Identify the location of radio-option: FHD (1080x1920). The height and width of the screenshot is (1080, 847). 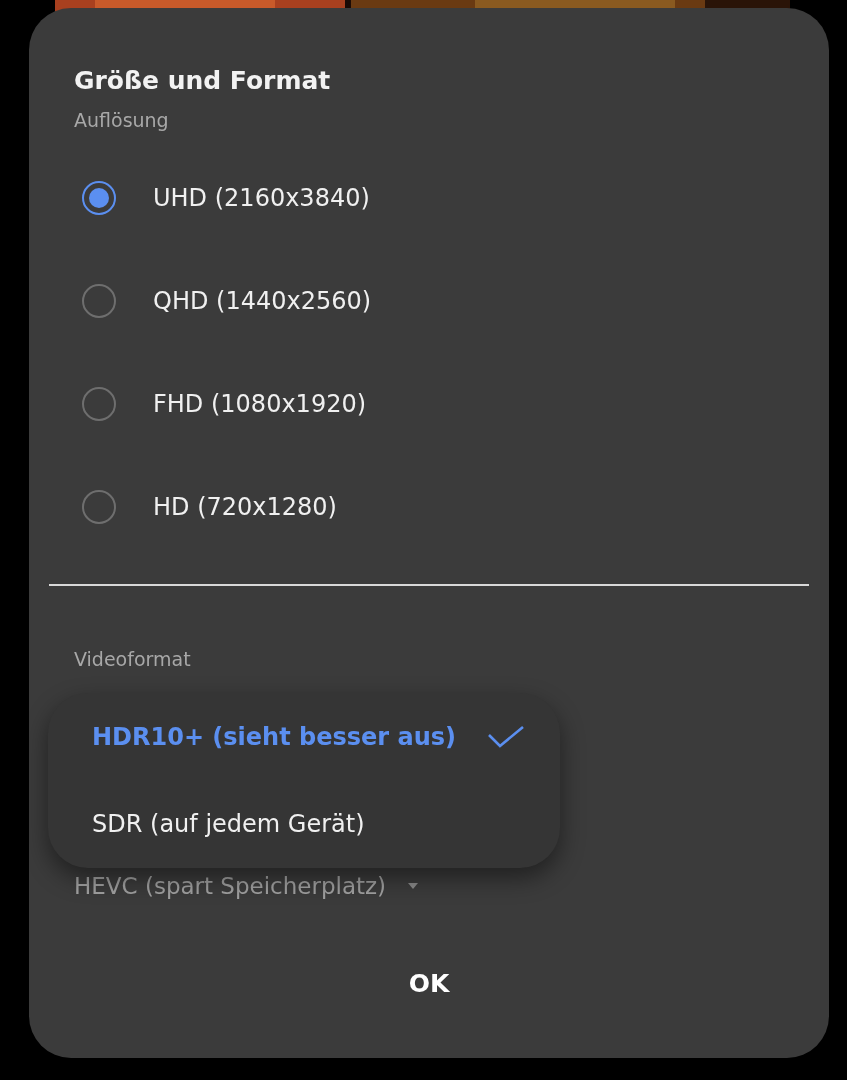
(429, 403).